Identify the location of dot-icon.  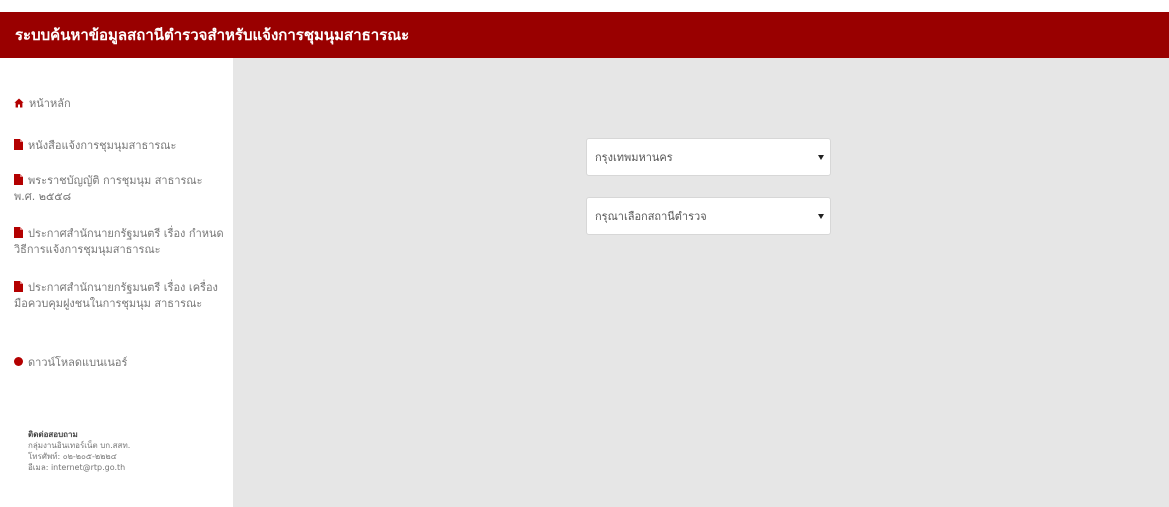
(18, 361).